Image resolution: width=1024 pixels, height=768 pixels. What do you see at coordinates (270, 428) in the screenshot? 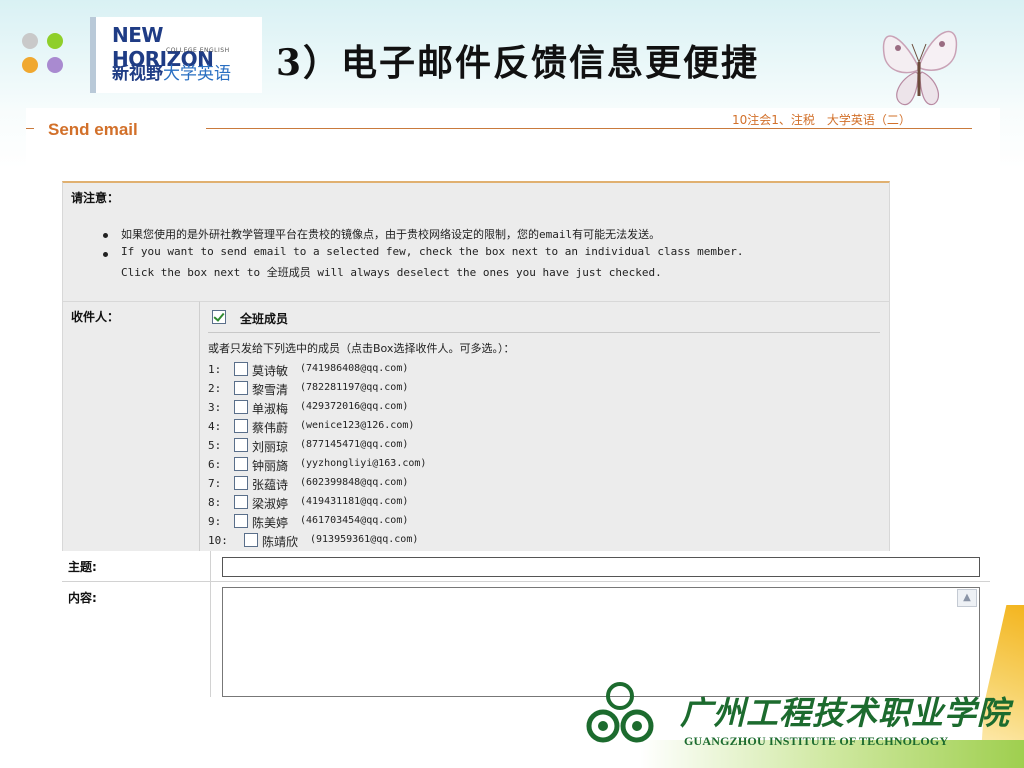
I see `member-name: 蔡伟蔚` at bounding box center [270, 428].